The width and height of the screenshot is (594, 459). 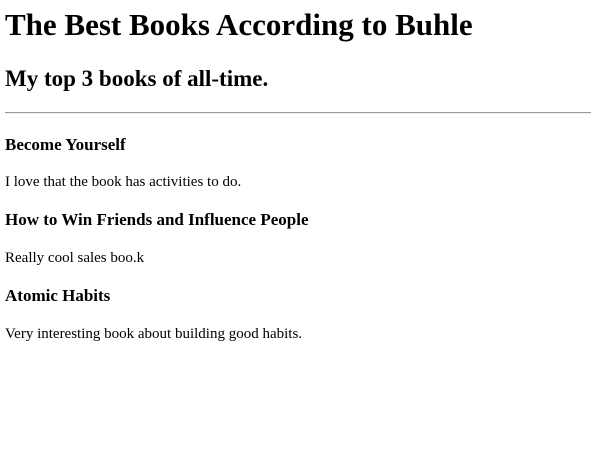 What do you see at coordinates (75, 258) in the screenshot?
I see `book-comment: Really cool sales boo.k` at bounding box center [75, 258].